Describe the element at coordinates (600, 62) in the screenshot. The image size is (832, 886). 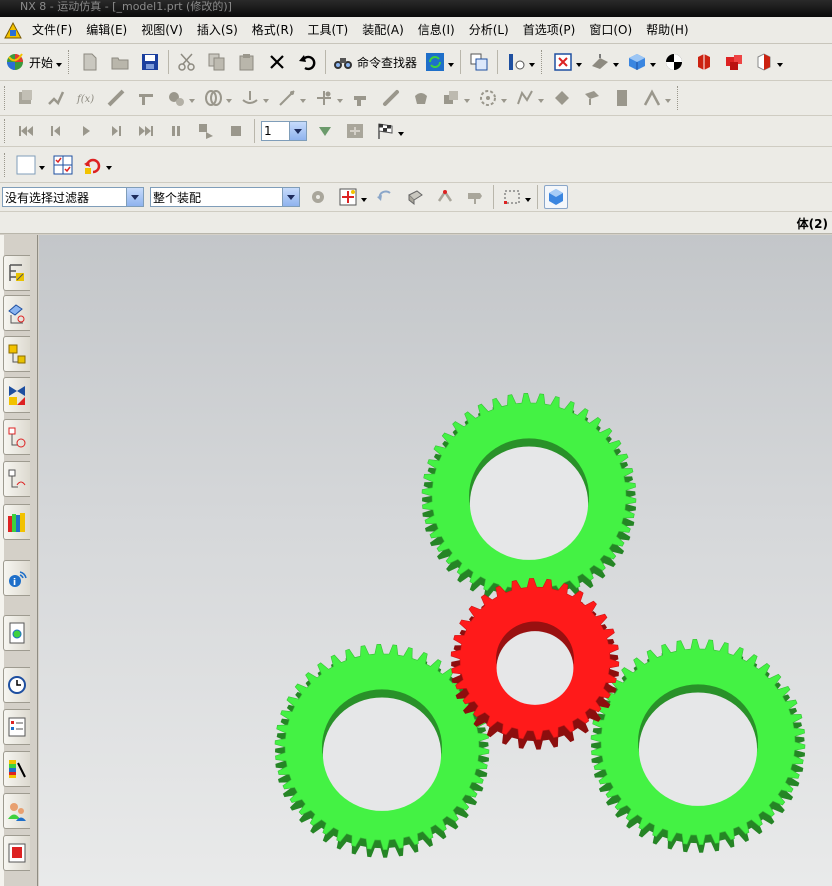
I see `orient-view-button` at that location.